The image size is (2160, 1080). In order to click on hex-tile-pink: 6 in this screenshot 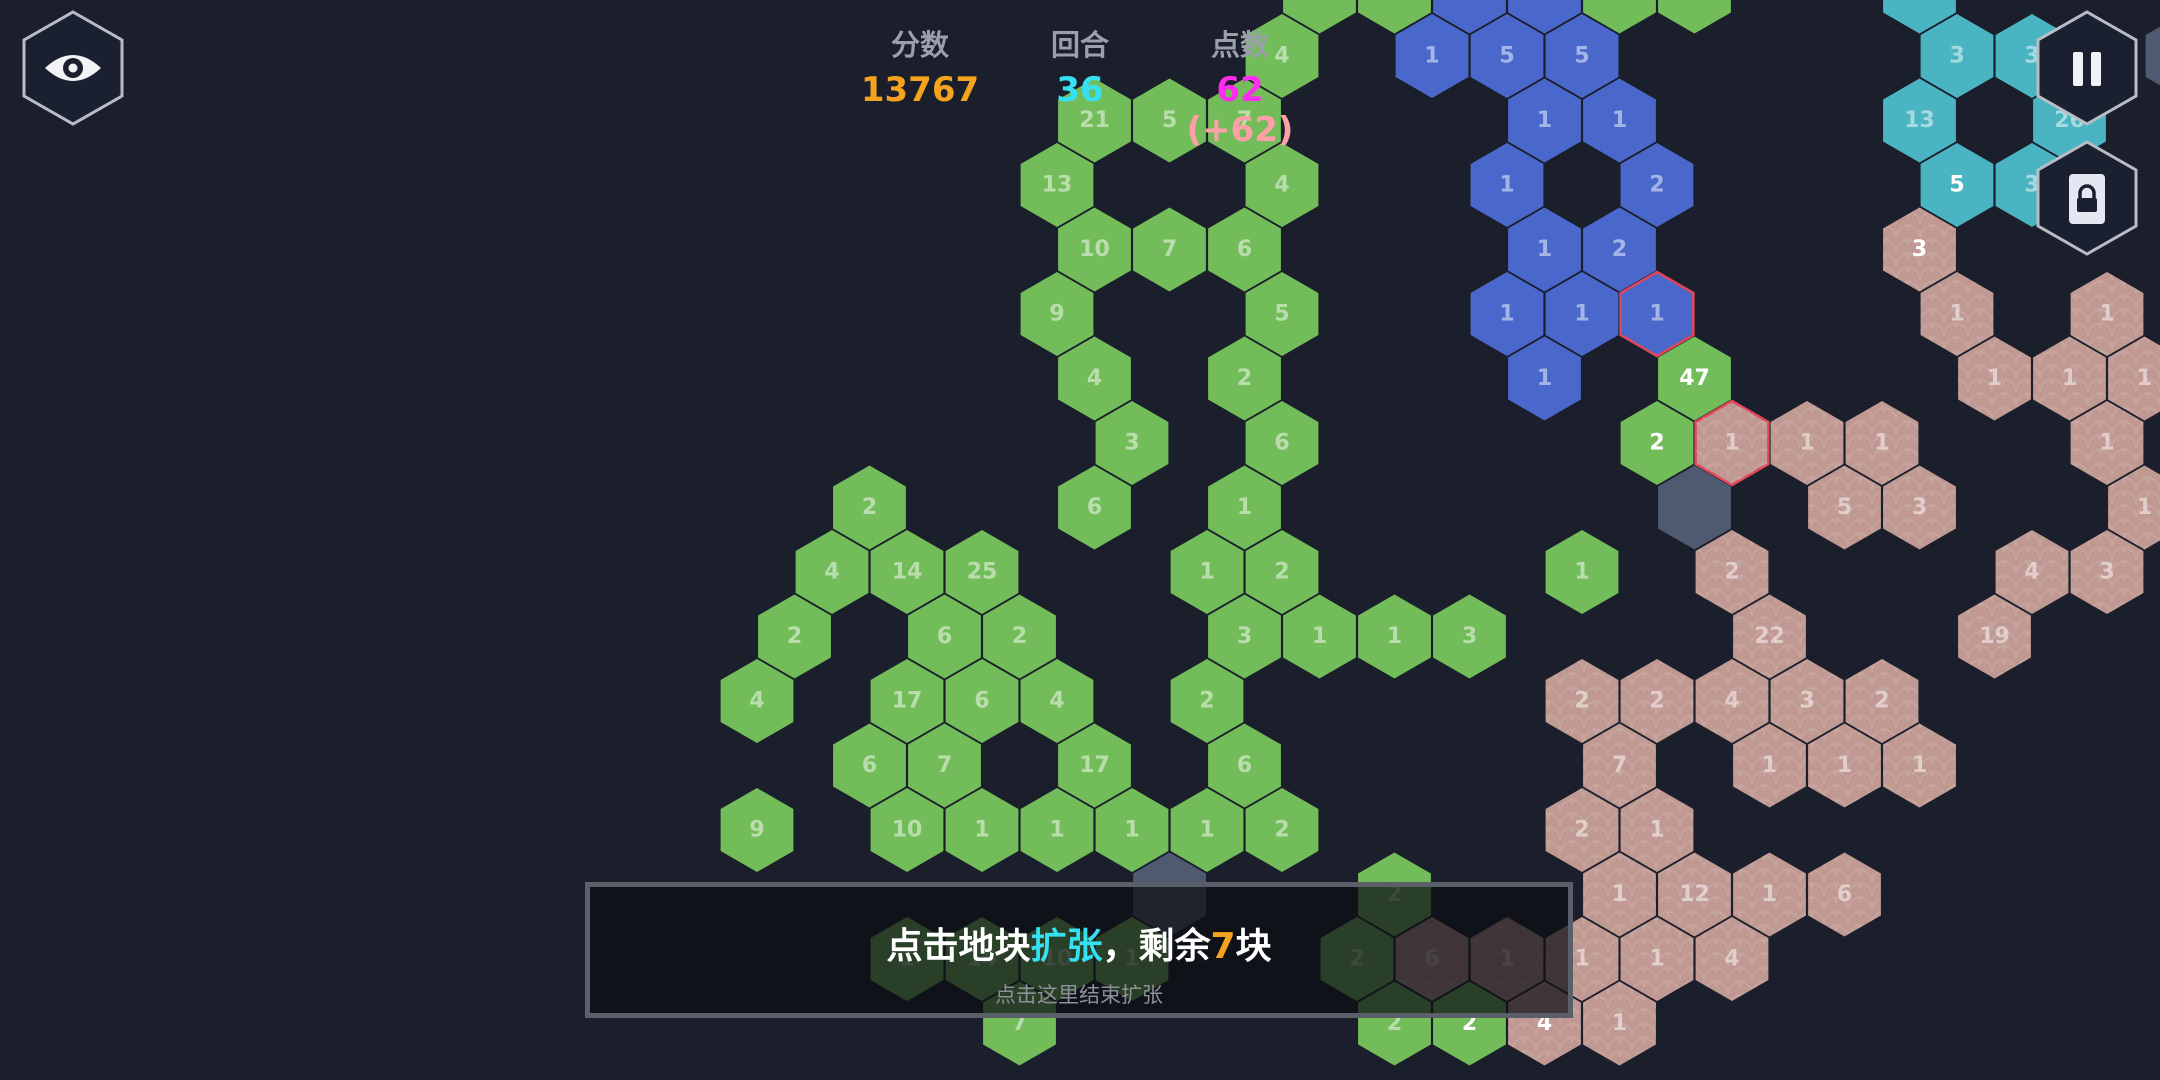, I will do `click(1844, 894)`.